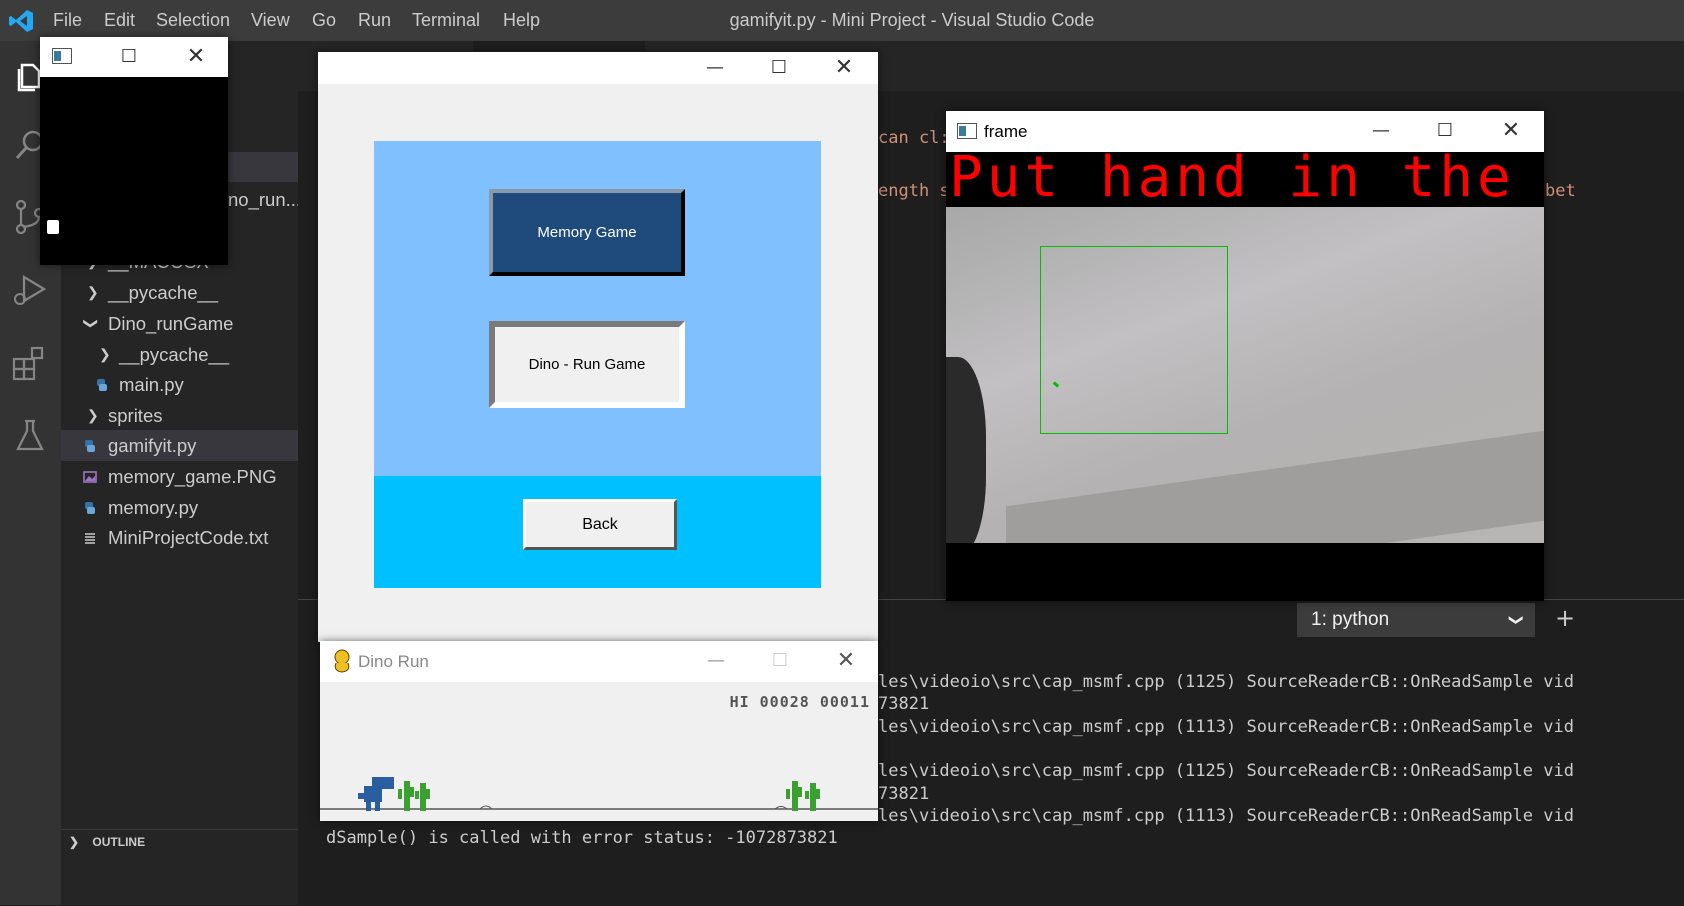 The height and width of the screenshot is (906, 1684). I want to click on small-window-titlebar: ☐ ✕, so click(134, 57).